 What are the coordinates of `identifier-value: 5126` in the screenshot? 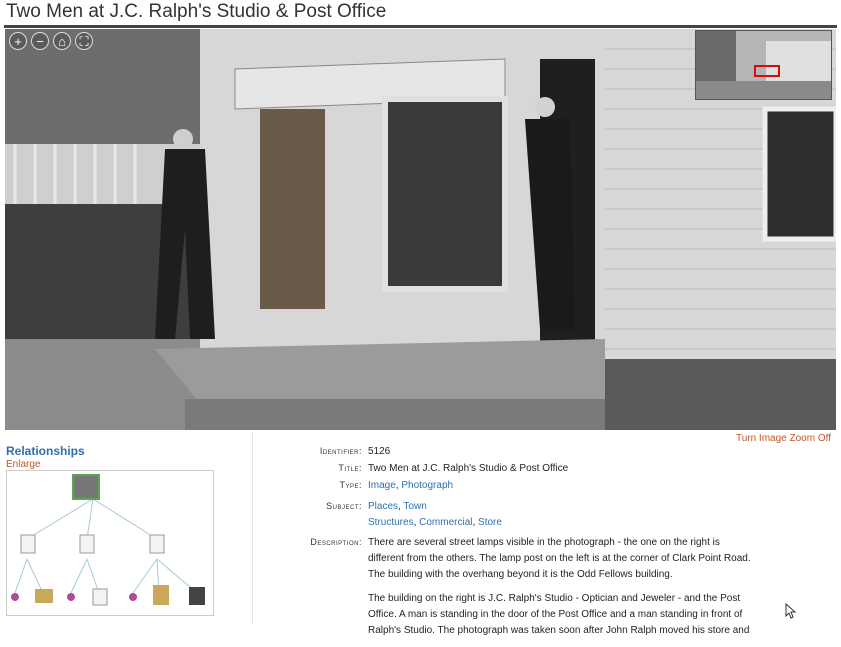 It's located at (379, 451).